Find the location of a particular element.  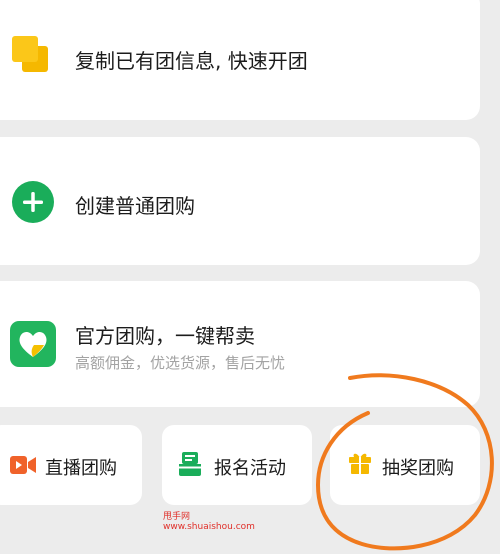

copy-icon is located at coordinates (31, 55).